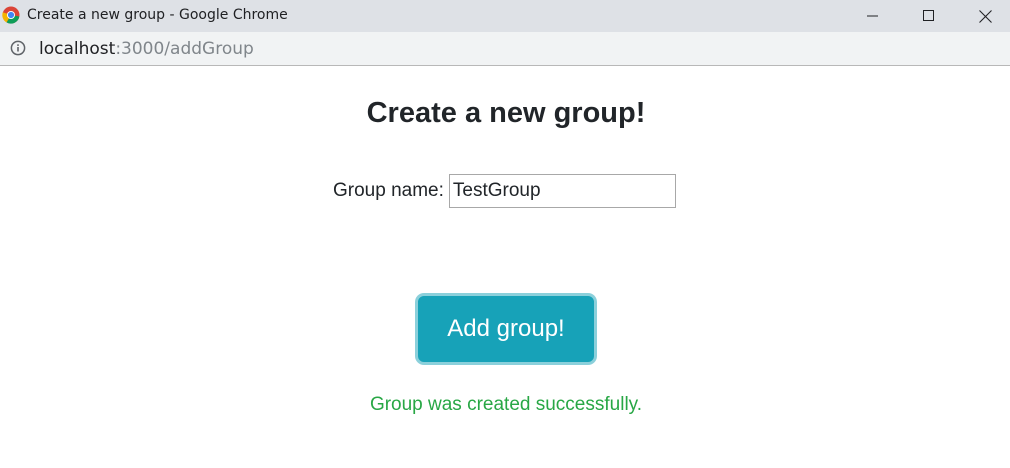 This screenshot has width=1010, height=468. I want to click on chrome-logo-icon, so click(11, 15).